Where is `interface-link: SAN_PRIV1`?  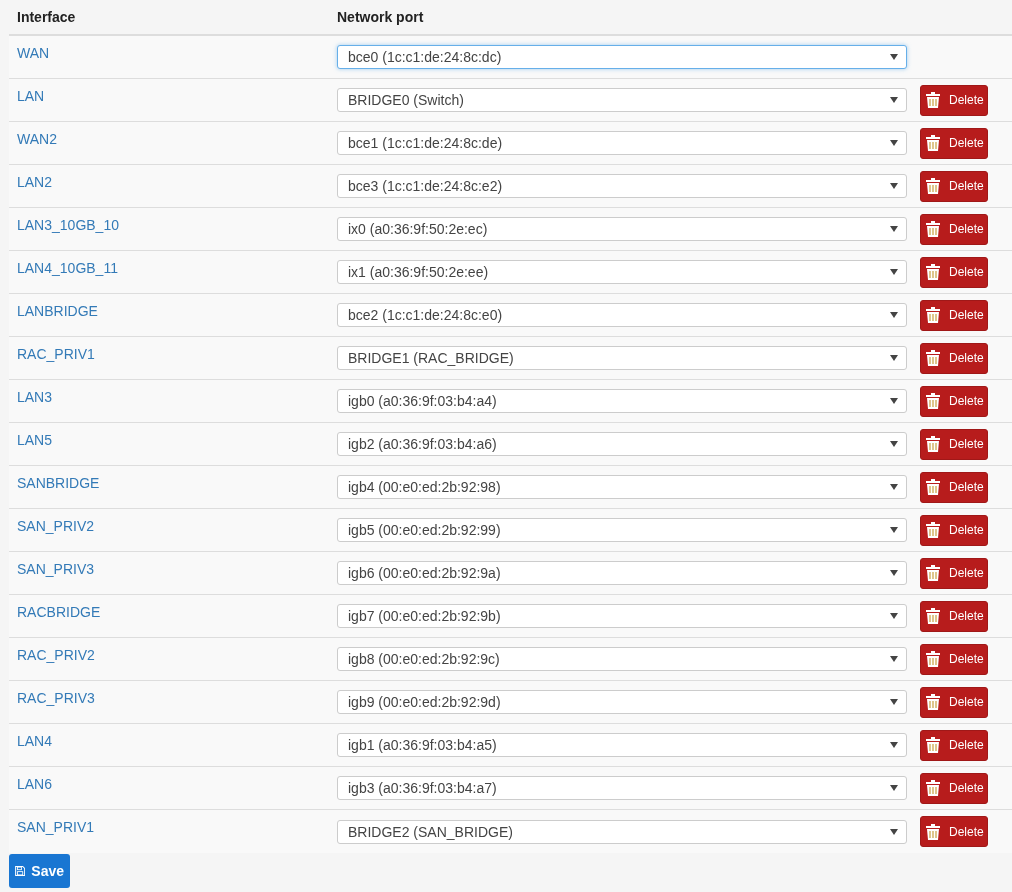
interface-link: SAN_PRIV1 is located at coordinates (56, 827).